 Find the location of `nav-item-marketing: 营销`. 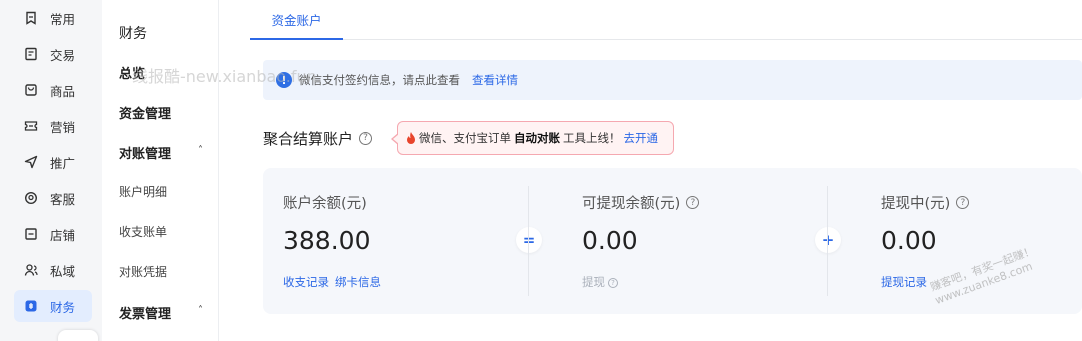

nav-item-marketing: 营销 is located at coordinates (53, 126).